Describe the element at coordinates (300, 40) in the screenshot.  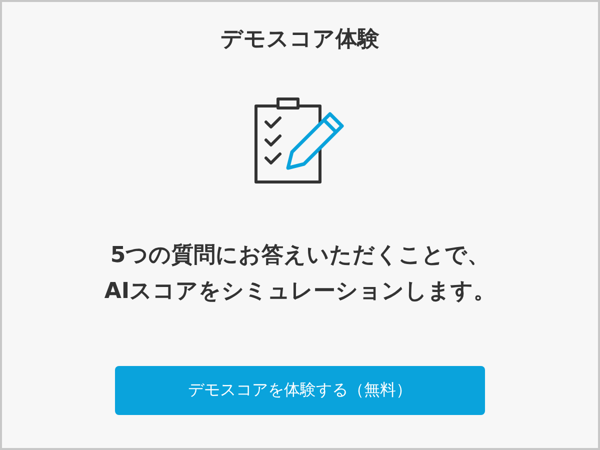
I see `page-title: デモスコア体験` at that location.